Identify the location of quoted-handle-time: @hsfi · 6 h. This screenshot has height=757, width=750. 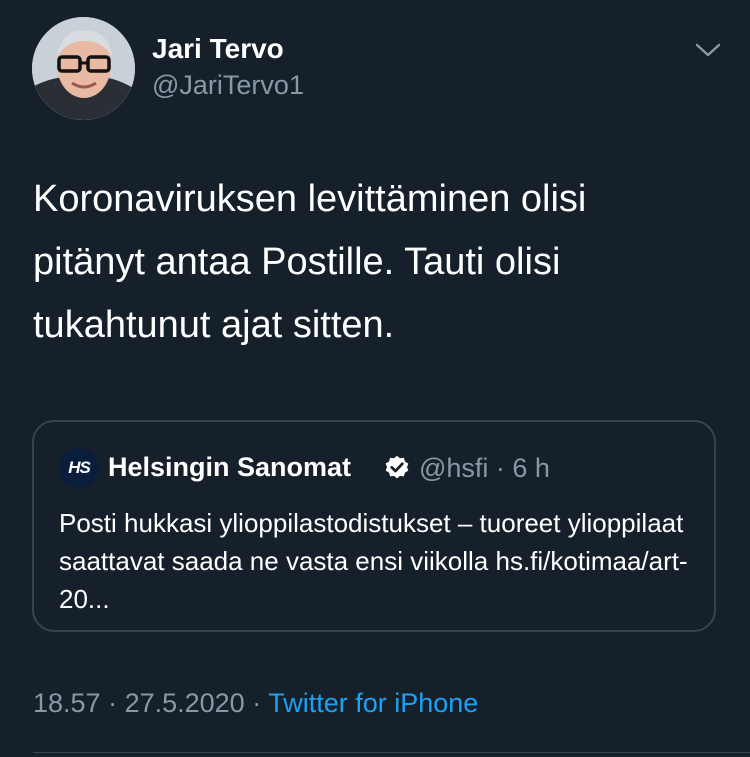
(484, 468).